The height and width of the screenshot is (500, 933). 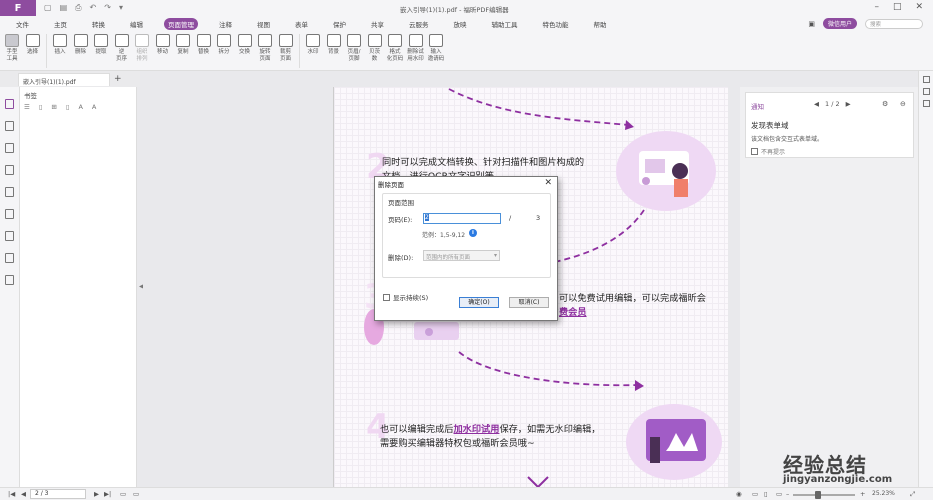 What do you see at coordinates (386, 297) in the screenshot?
I see `checkbox-box` at bounding box center [386, 297].